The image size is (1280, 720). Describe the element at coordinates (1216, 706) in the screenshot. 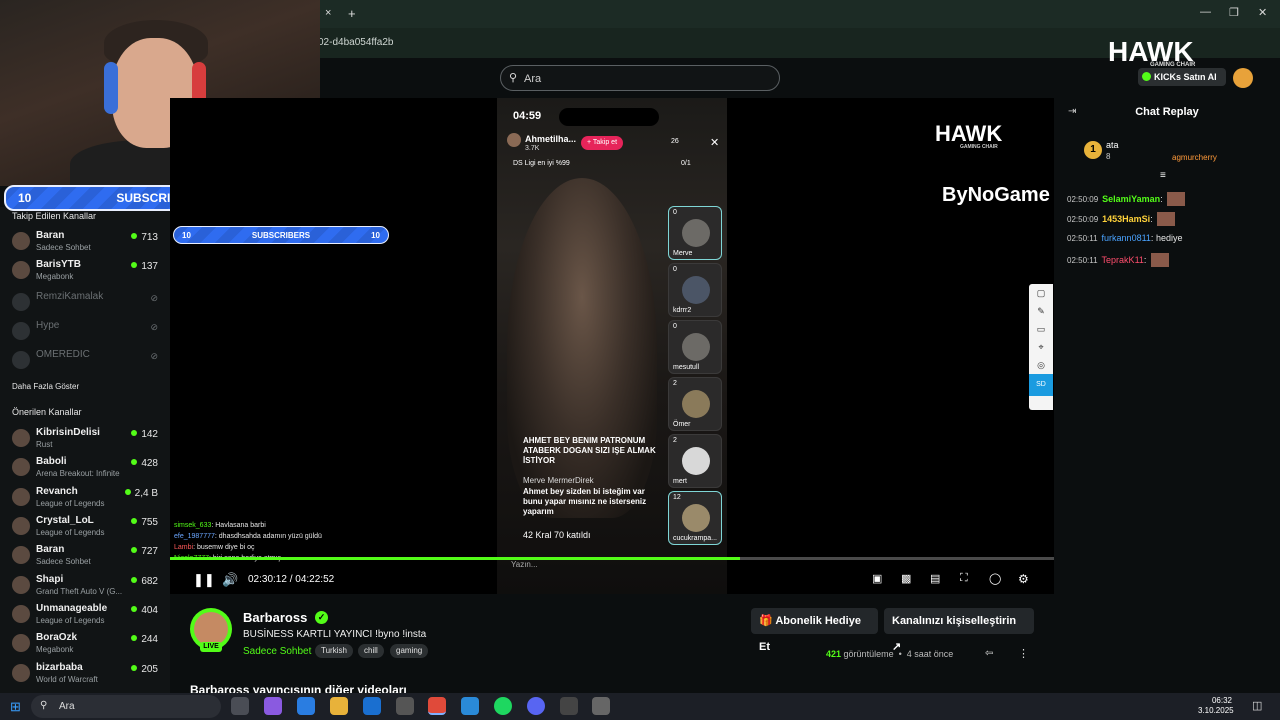

I see `taskbar-clock: 06:32 3.10.2025` at that location.